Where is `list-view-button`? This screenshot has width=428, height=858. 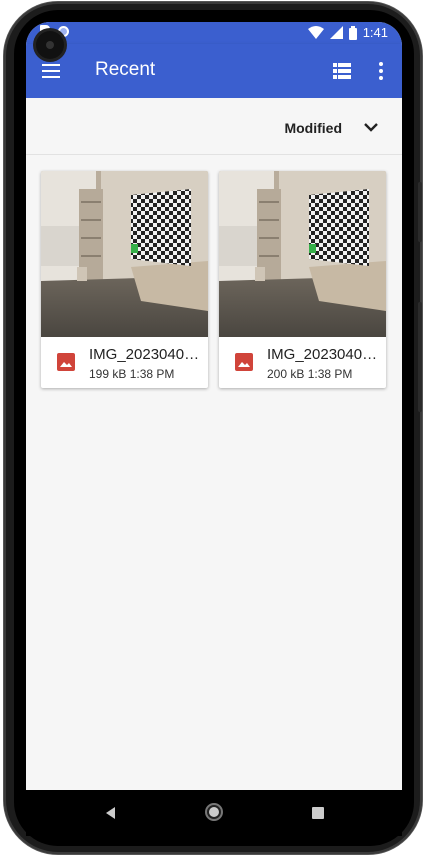
list-view-button is located at coordinates (342, 71).